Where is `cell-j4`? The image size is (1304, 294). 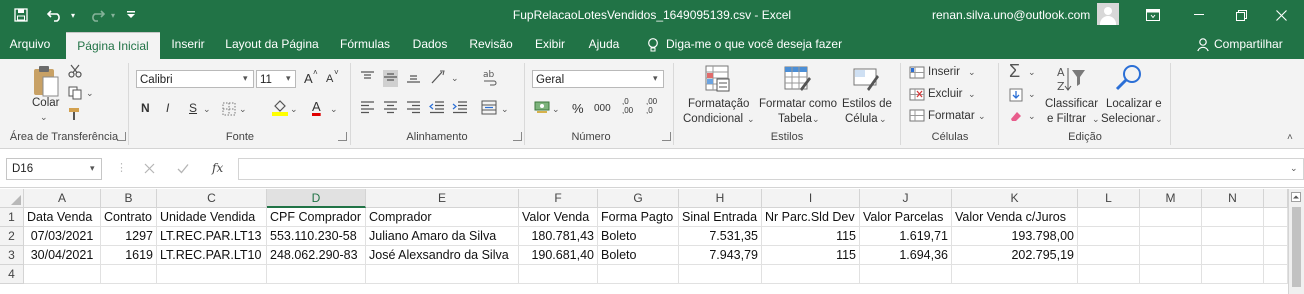 cell-j4 is located at coordinates (906, 274).